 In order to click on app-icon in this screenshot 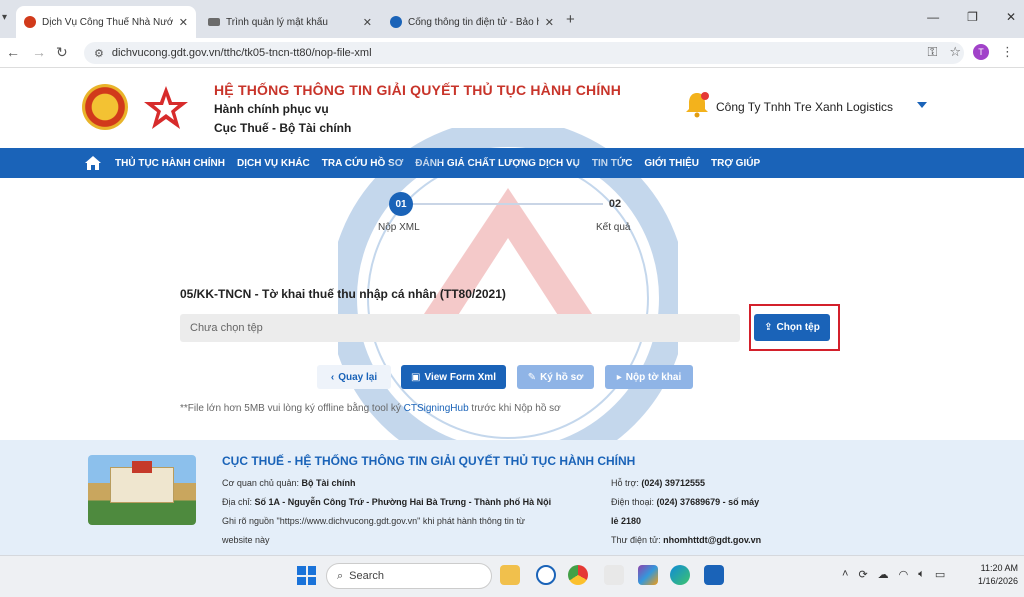, I will do `click(614, 575)`.